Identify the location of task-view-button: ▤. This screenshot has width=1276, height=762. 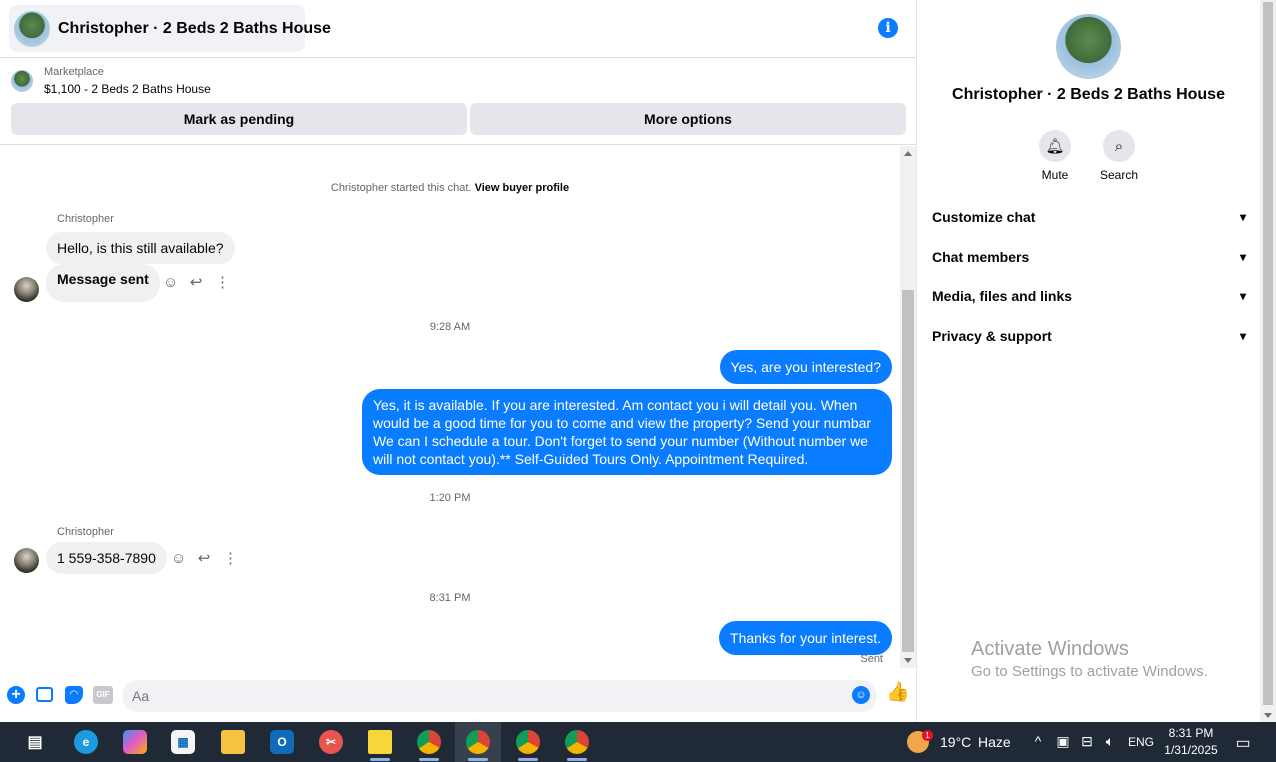
(35, 742).